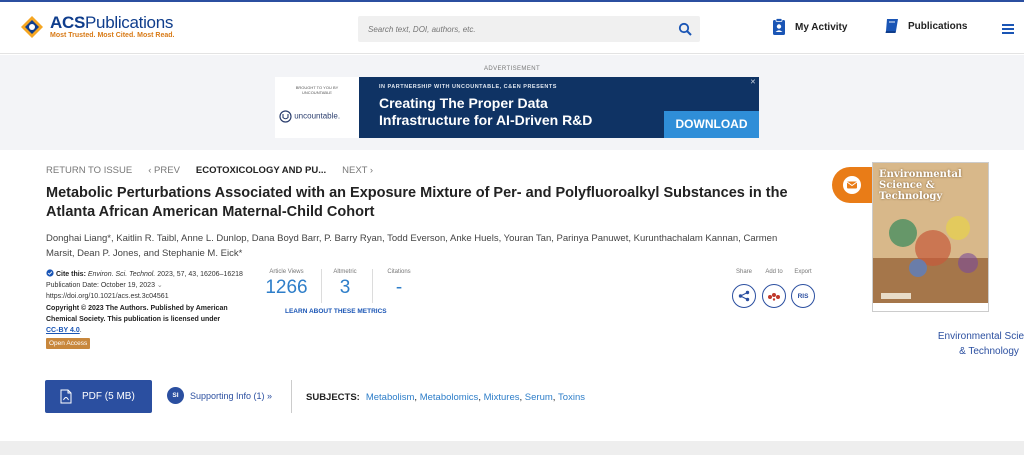 The height and width of the screenshot is (455, 1024). I want to click on share-label: Share, so click(743, 272).